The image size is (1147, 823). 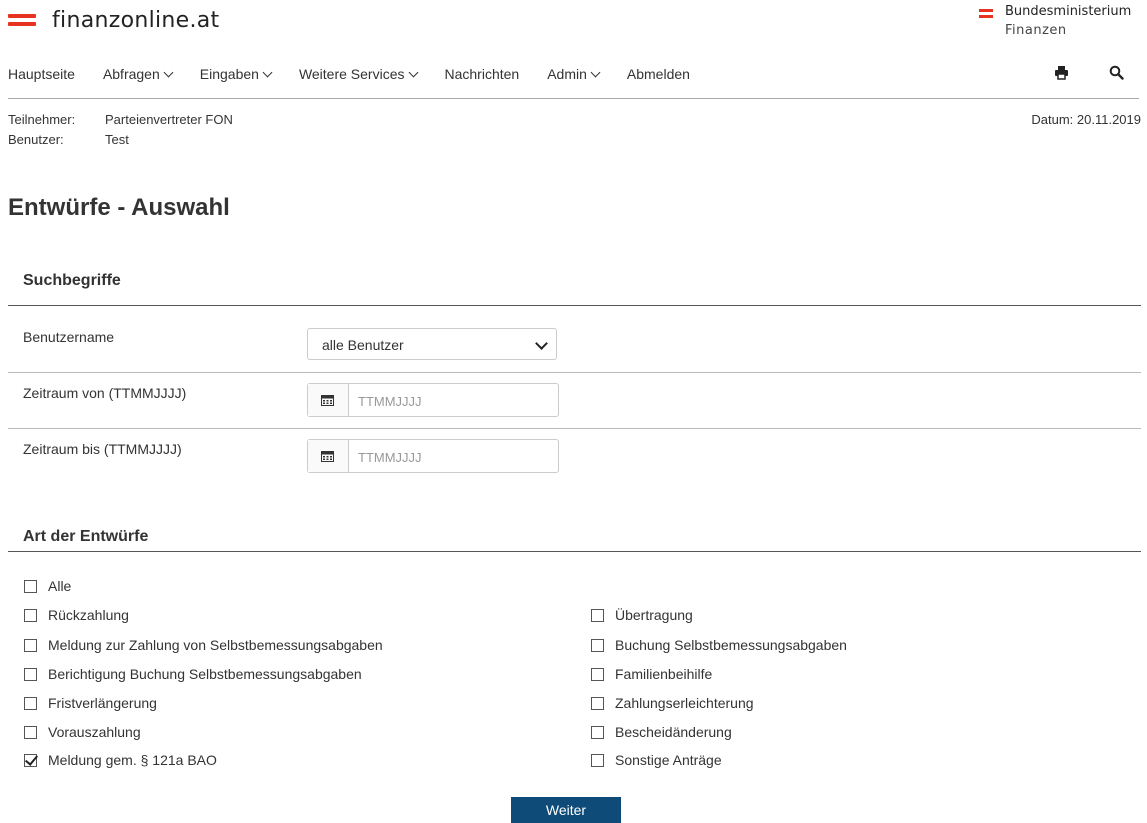 What do you see at coordinates (72, 280) in the screenshot?
I see `section-title-search: Suchbegriffe` at bounding box center [72, 280].